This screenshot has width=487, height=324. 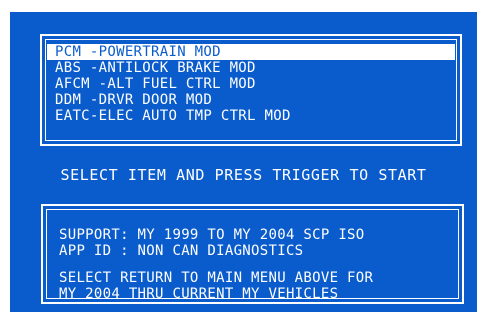 I want to click on support-text: SUPPORT: MY 1999 TO MY 2004 SCP ISO, so click(x=212, y=235).